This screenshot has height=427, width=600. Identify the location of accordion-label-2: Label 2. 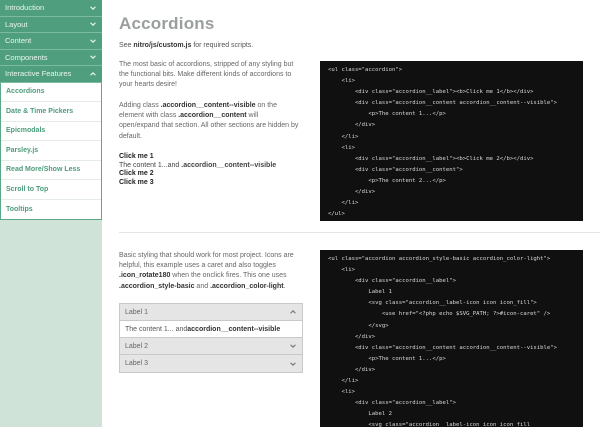
(211, 346).